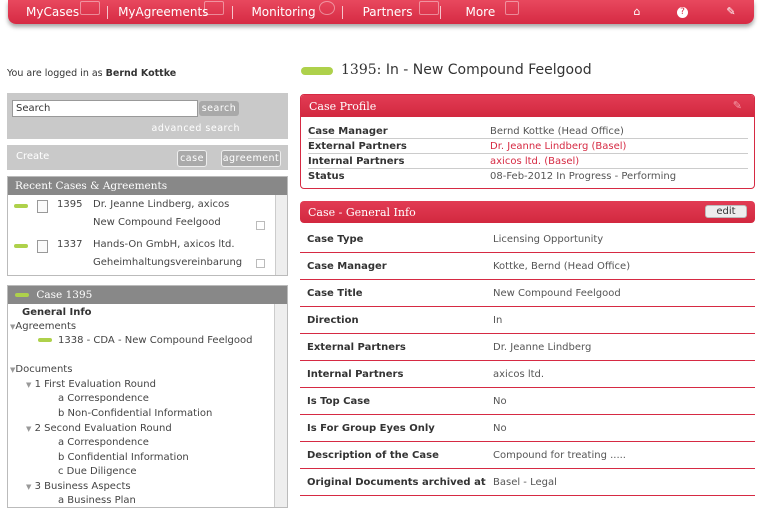  Describe the element at coordinates (155, 340) in the screenshot. I see `tree-agreement-item-label: 1338 - CDA - New Compound Feelgood` at that location.